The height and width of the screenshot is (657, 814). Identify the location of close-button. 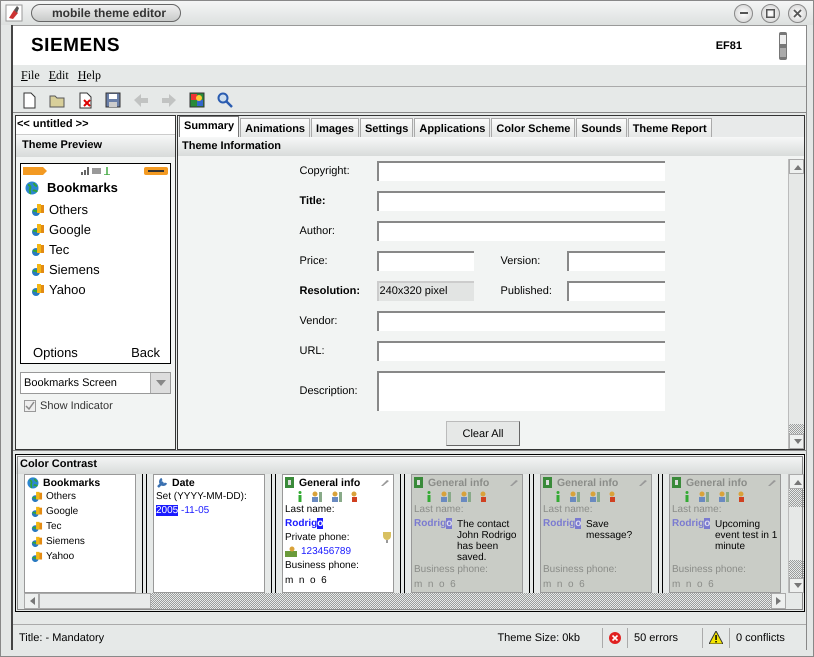
(797, 13).